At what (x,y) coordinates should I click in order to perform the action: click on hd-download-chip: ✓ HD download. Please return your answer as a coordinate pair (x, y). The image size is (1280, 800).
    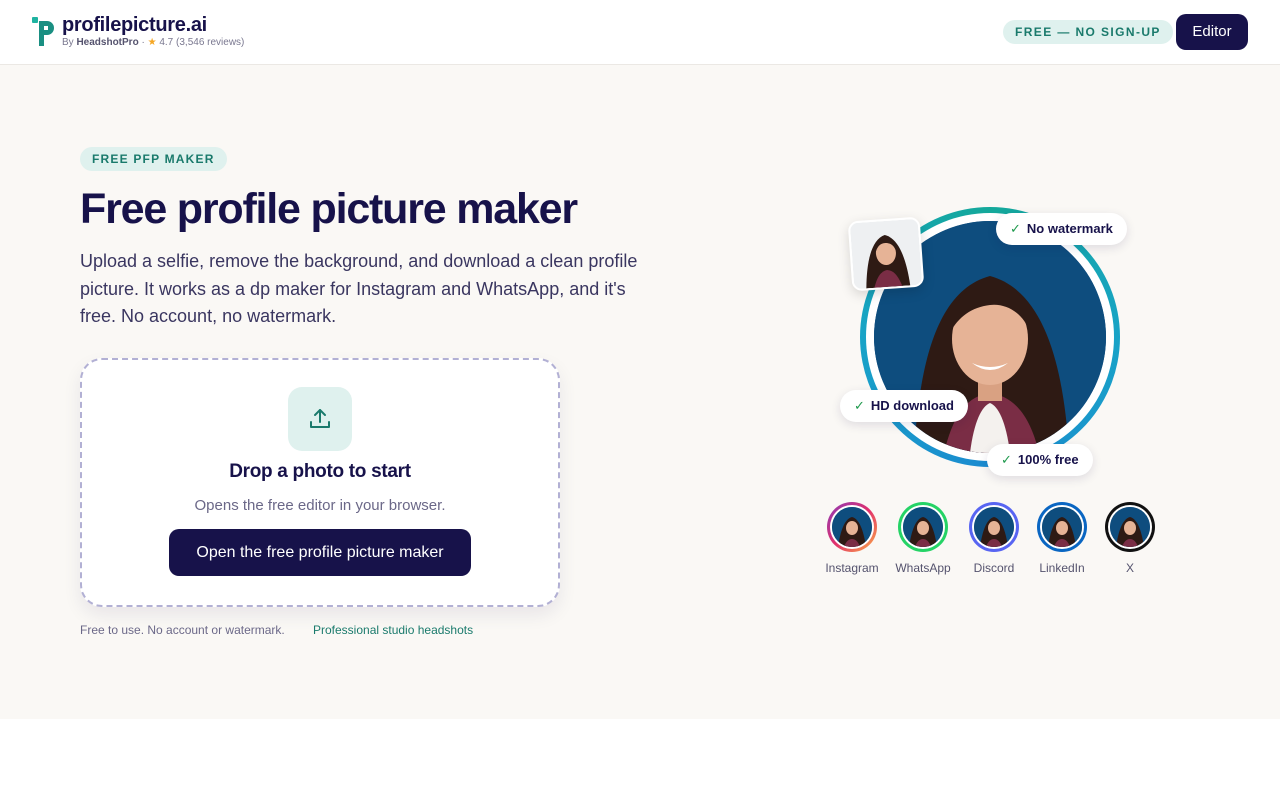
    Looking at the image, I should click on (904, 406).